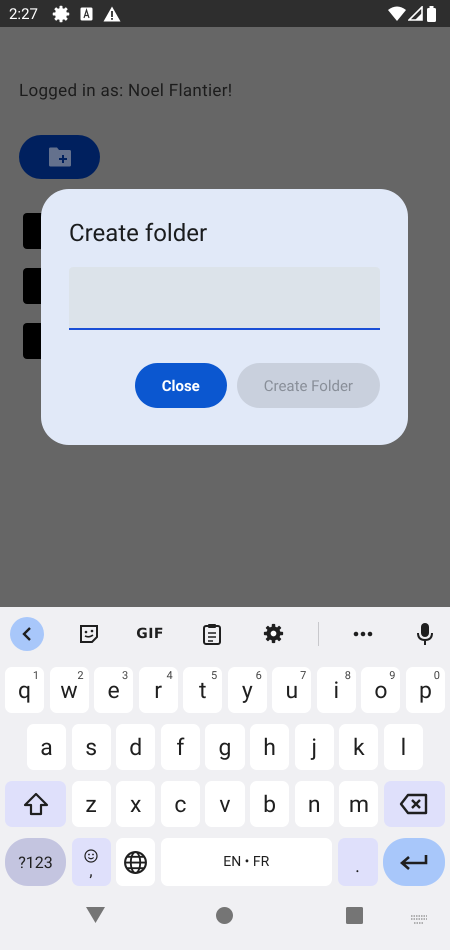 This screenshot has height=950, width=450. I want to click on enter-icon, so click(414, 862).